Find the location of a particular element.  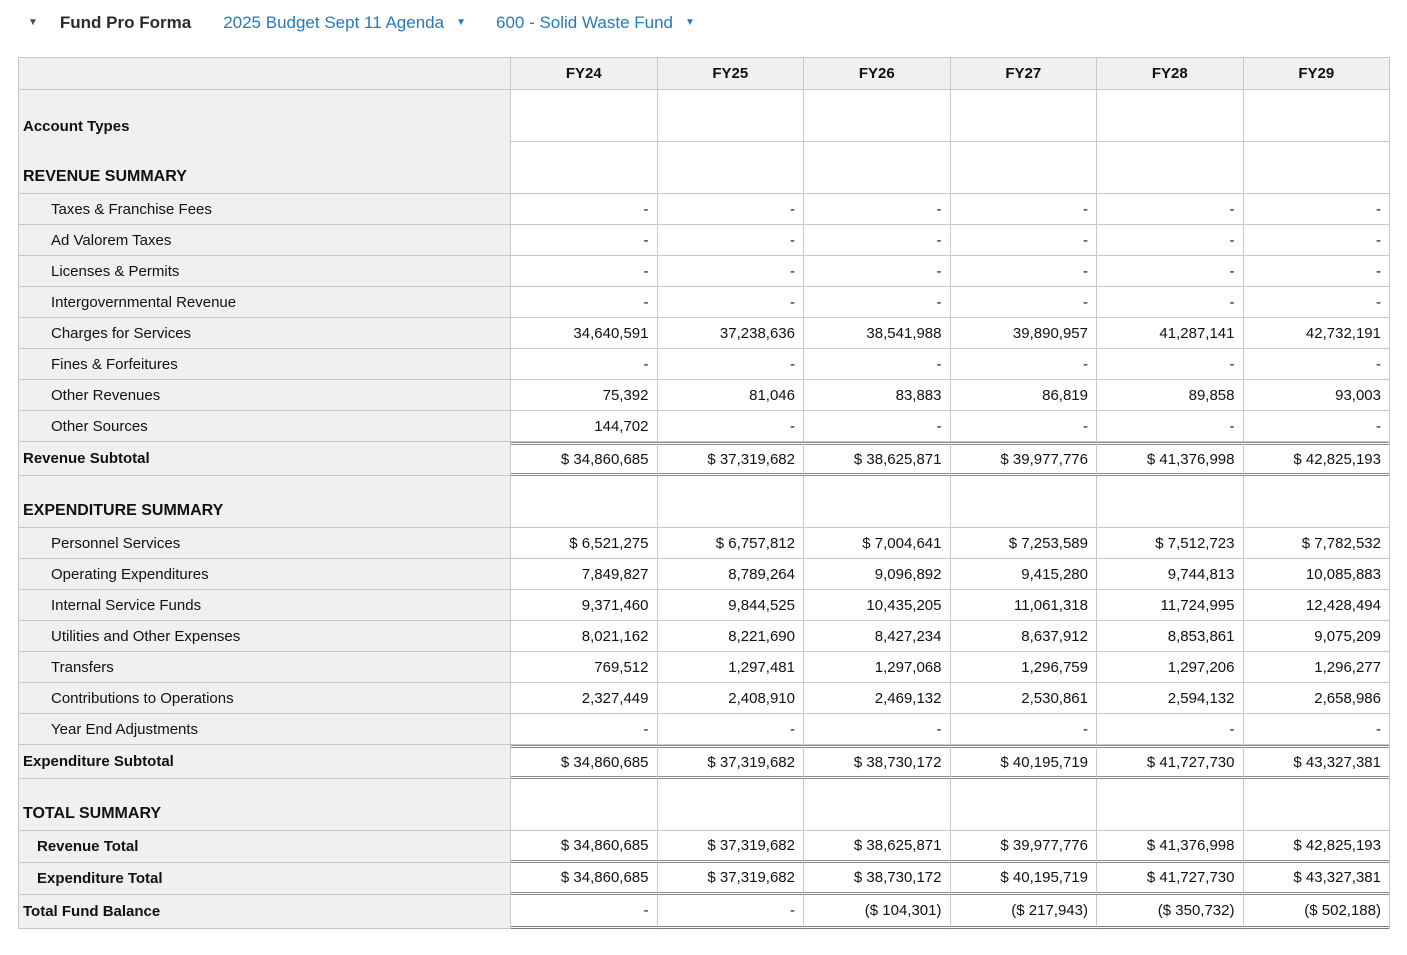

value-cell-fy27: $ 40,195,719 is located at coordinates (1023, 879).